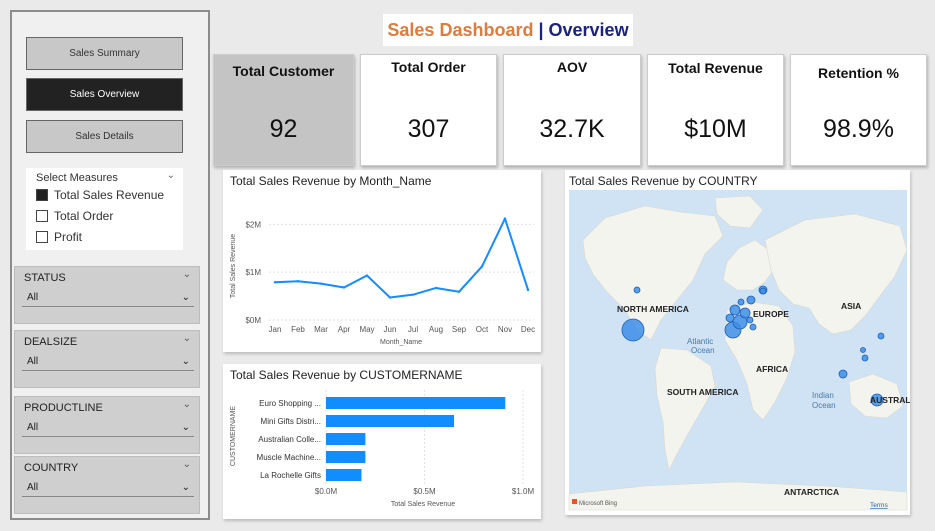 The width and height of the screenshot is (935, 531). Describe the element at coordinates (401, 342) in the screenshot. I see `x-axis-label: Month_Name` at that location.